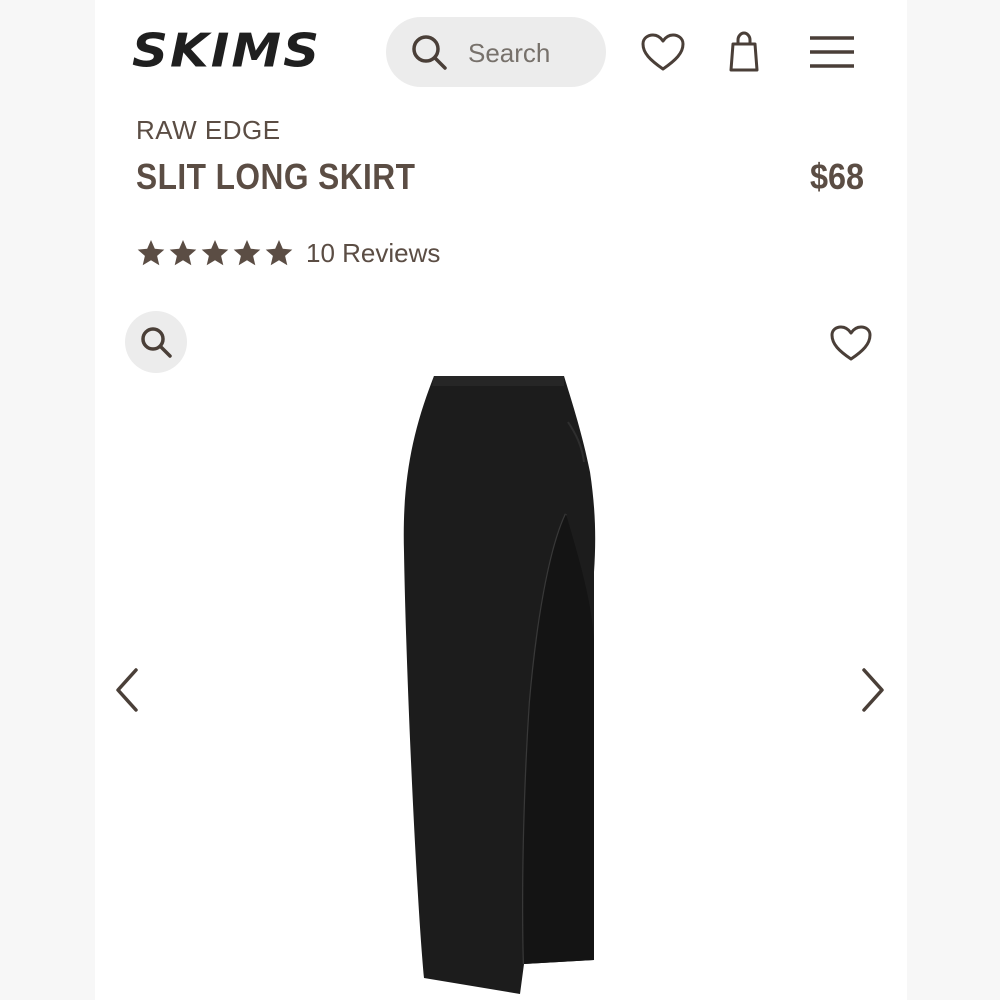 Image resolution: width=1000 pixels, height=1000 pixels. Describe the element at coordinates (509, 53) in the screenshot. I see `search-placeholder: Search` at that location.